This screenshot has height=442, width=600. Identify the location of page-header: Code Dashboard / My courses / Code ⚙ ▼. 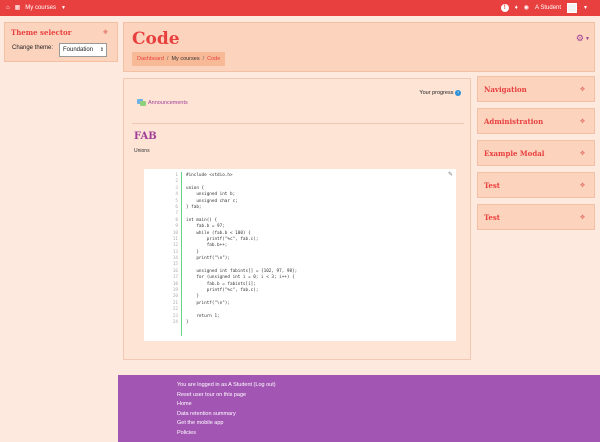
(359, 47).